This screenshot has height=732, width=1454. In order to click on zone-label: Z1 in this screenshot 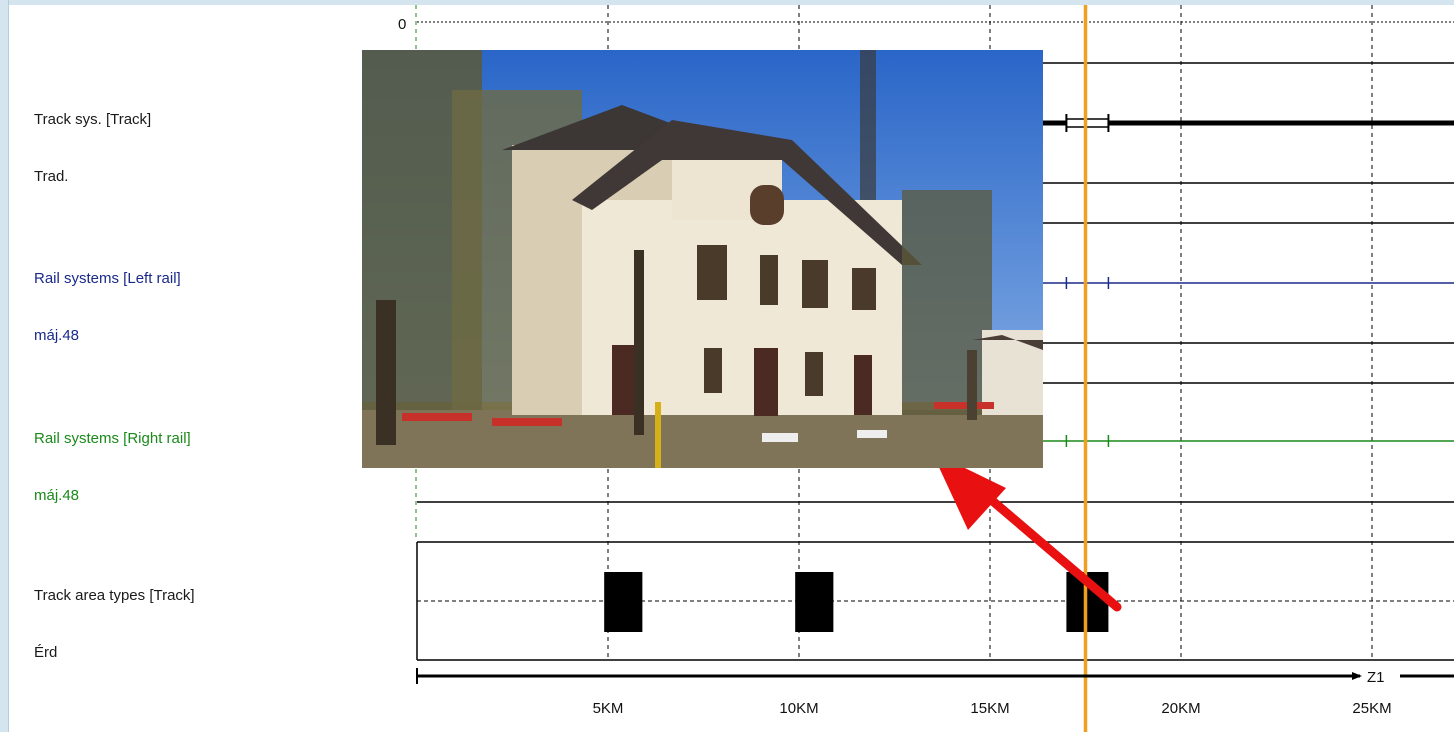, I will do `click(1376, 677)`.